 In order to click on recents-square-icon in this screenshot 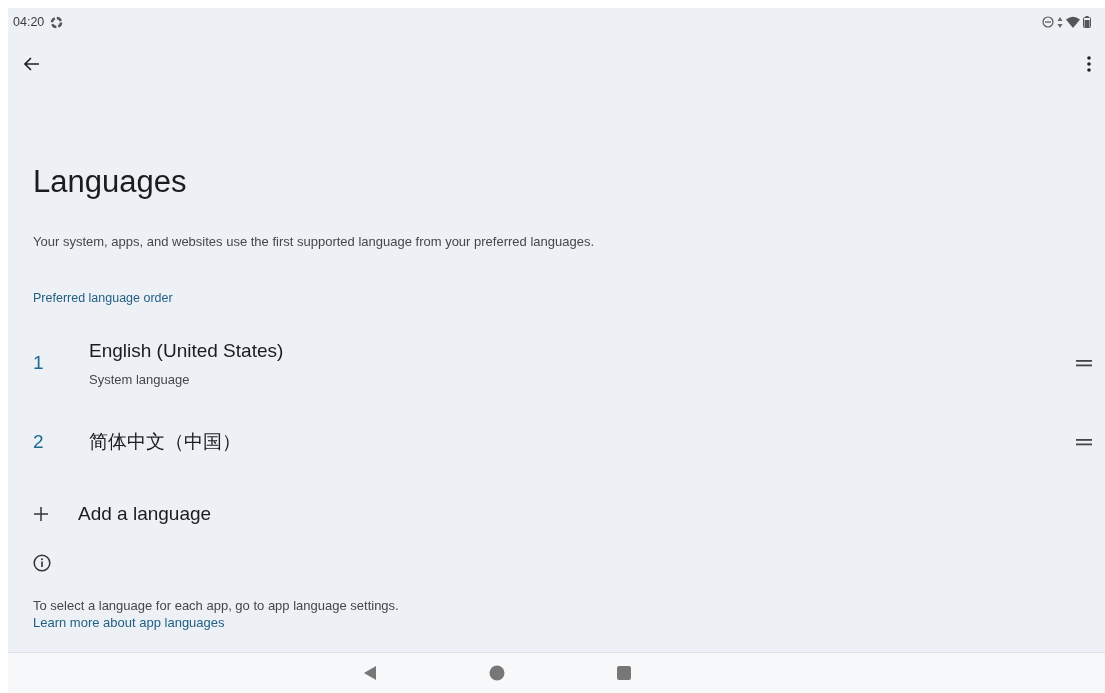, I will do `click(623, 673)`.